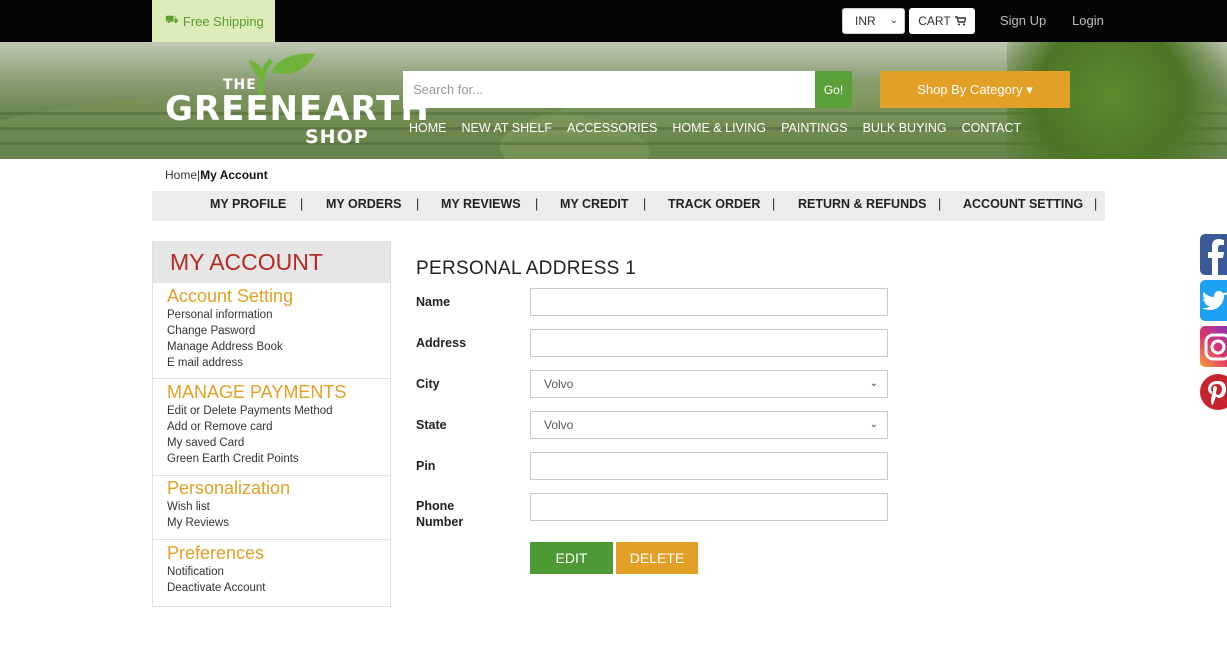  Describe the element at coordinates (1088, 20) in the screenshot. I see `login-link: Login` at that location.